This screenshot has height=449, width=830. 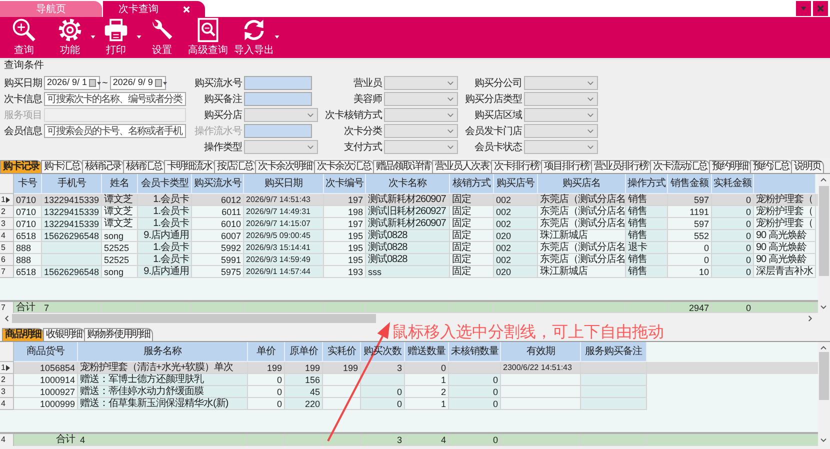 What do you see at coordinates (23, 334) in the screenshot?
I see `tab: 商品明细` at bounding box center [23, 334].